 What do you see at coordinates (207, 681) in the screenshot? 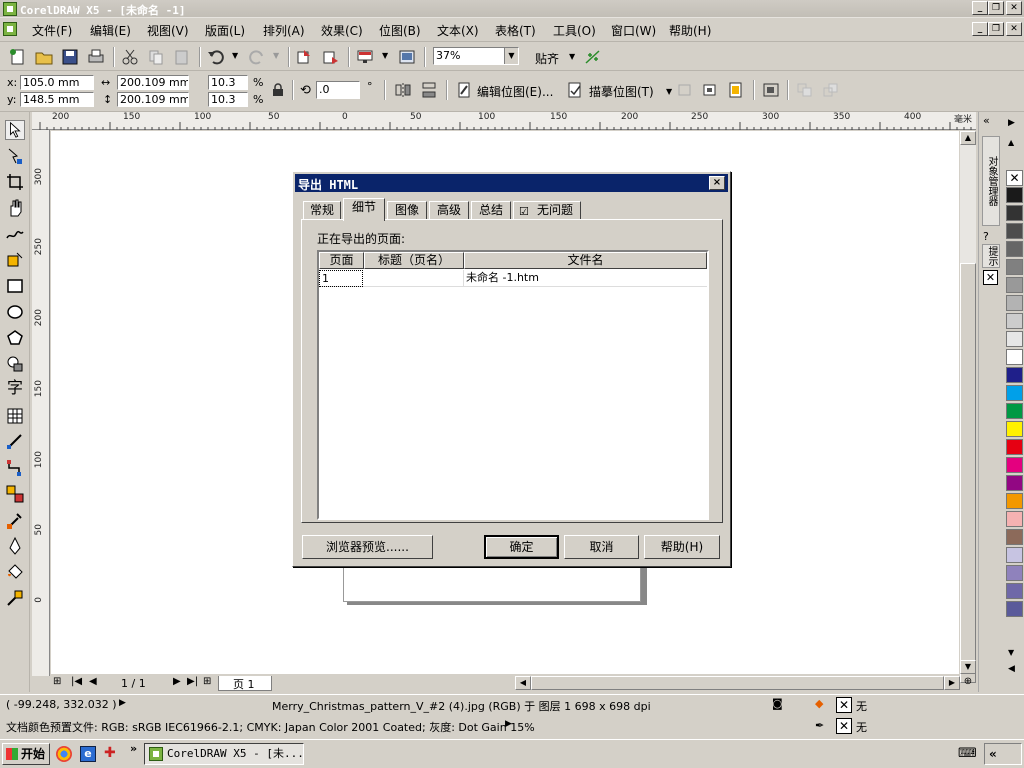
I see `add-page-after-icon: ⊞` at bounding box center [207, 681].